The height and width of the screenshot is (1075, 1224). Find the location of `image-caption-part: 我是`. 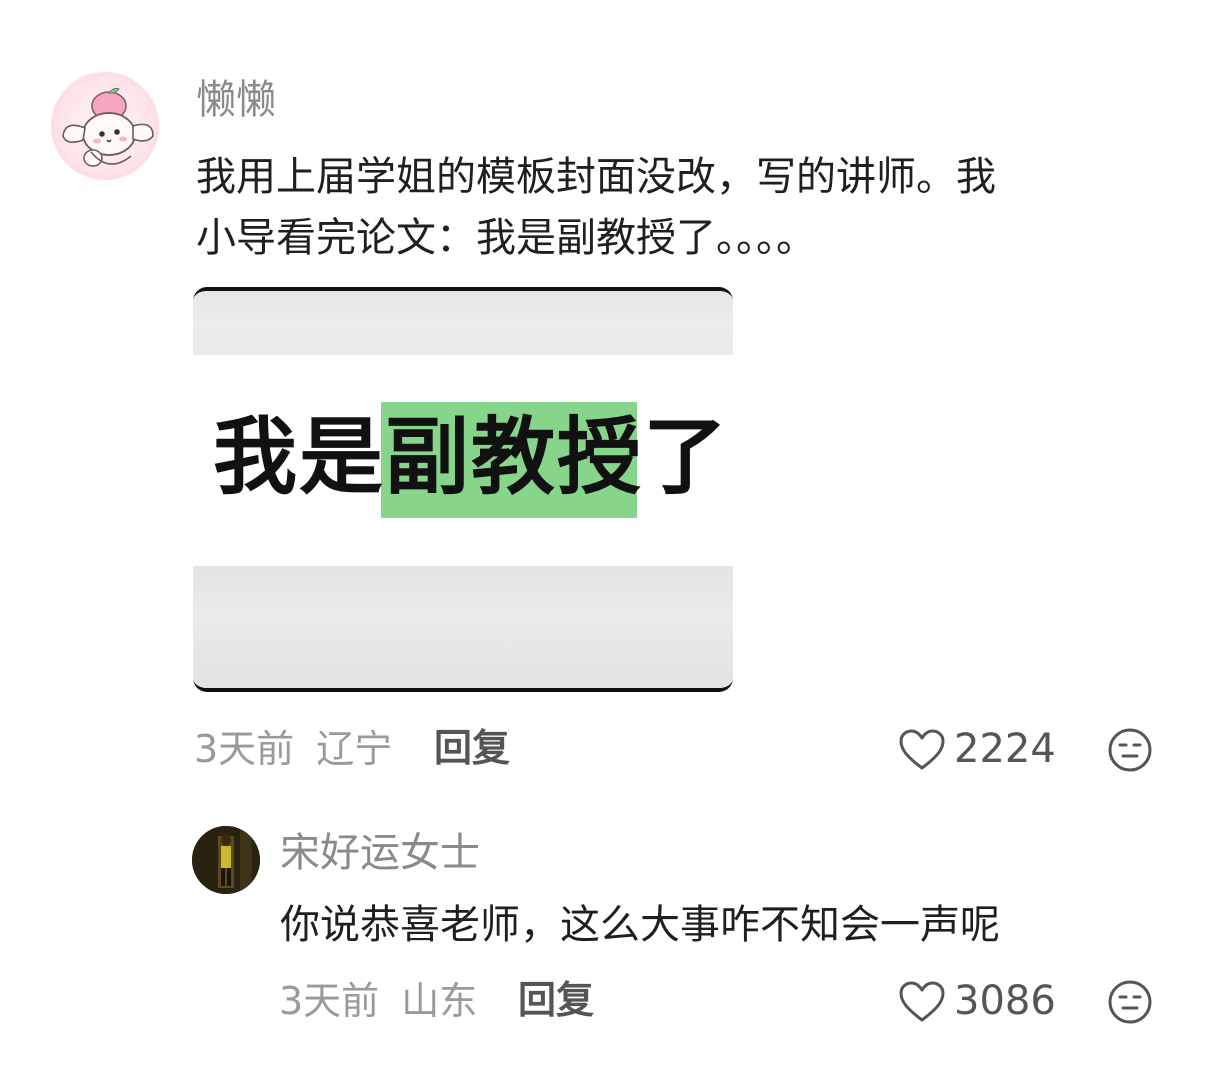

image-caption-part: 我是 is located at coordinates (299, 457).